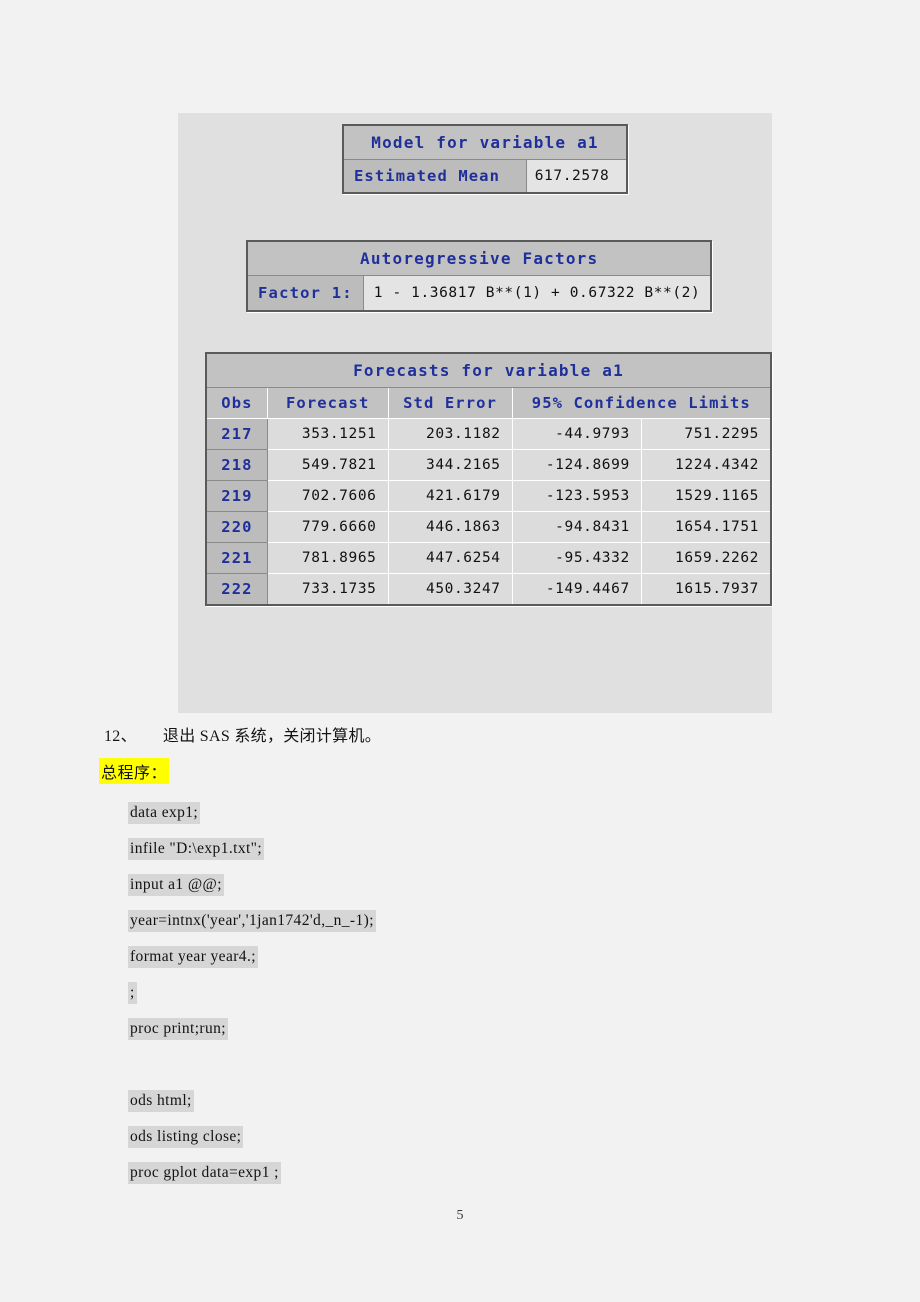  I want to click on factor-1-label: Factor 1:, so click(305, 293).